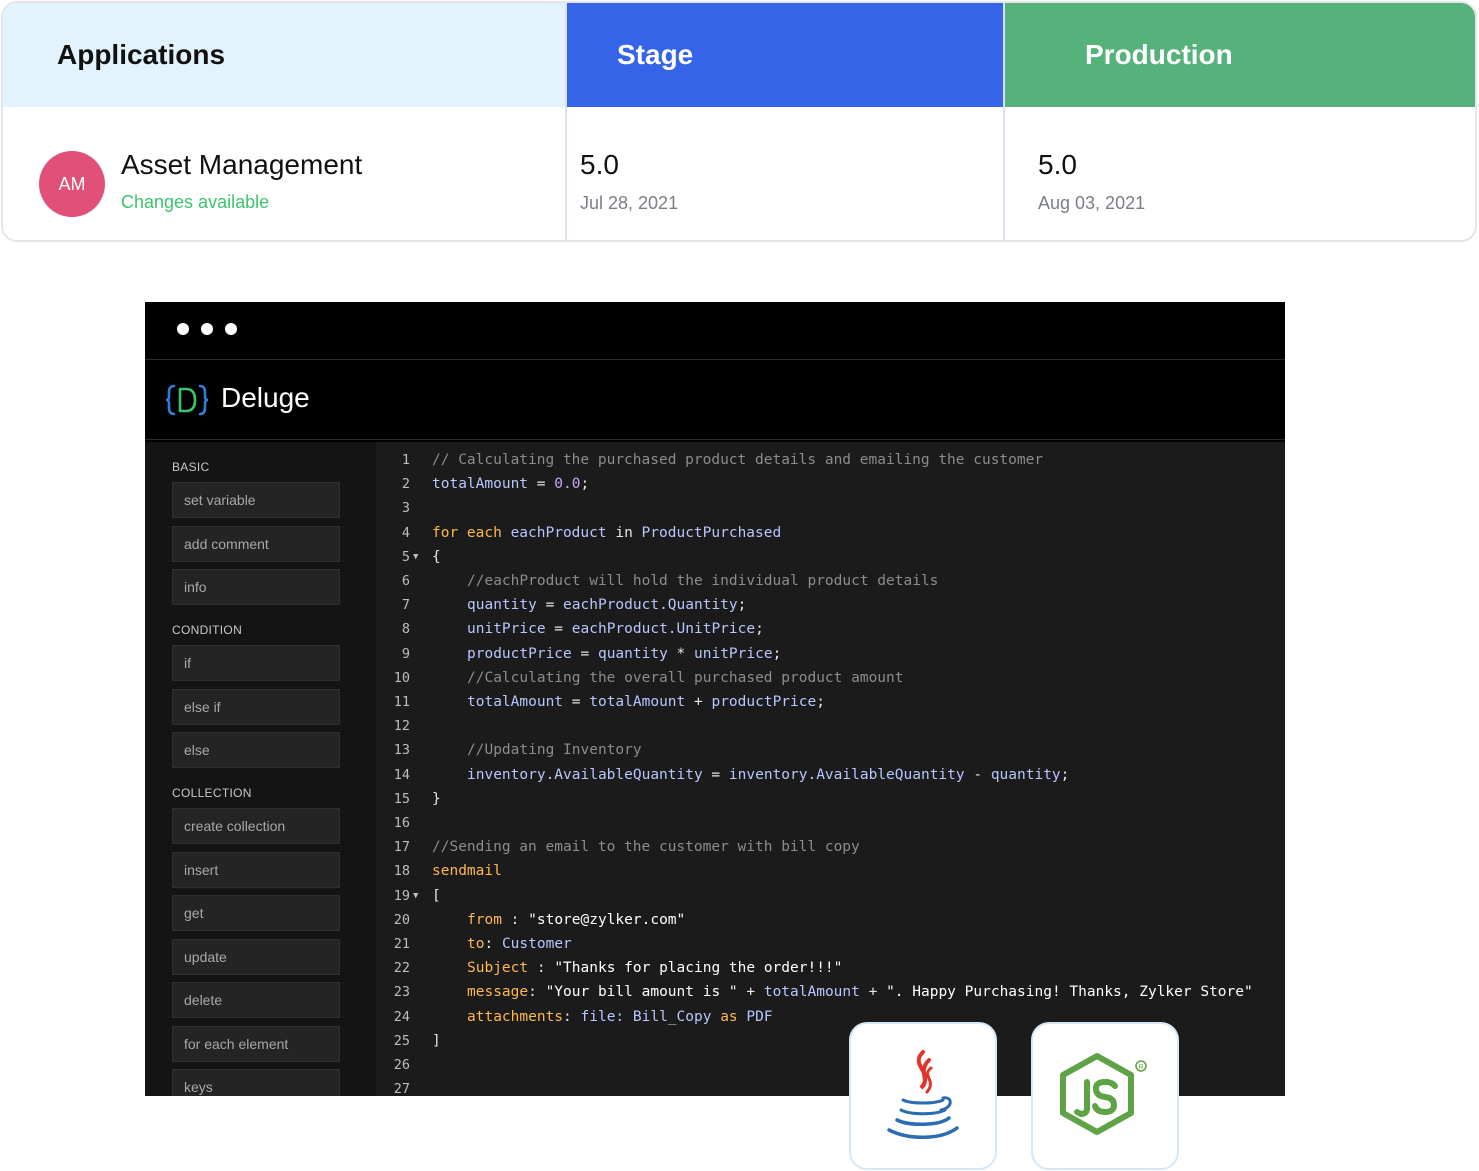 The width and height of the screenshot is (1479, 1171). Describe the element at coordinates (401, 992) in the screenshot. I see `line-number: 23` at that location.